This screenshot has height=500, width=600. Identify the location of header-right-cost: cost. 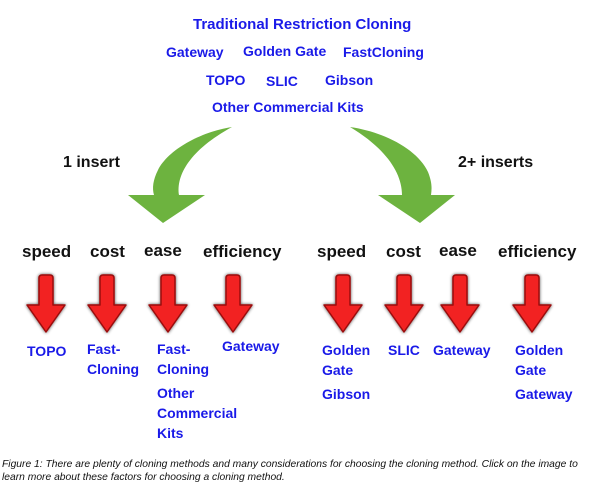
(403, 251).